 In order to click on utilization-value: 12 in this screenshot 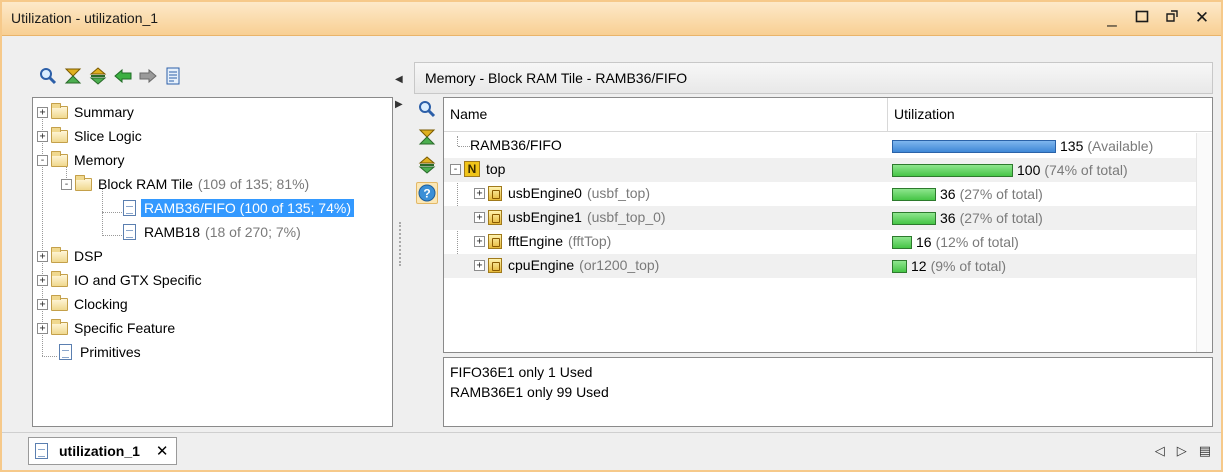, I will do `click(919, 266)`.